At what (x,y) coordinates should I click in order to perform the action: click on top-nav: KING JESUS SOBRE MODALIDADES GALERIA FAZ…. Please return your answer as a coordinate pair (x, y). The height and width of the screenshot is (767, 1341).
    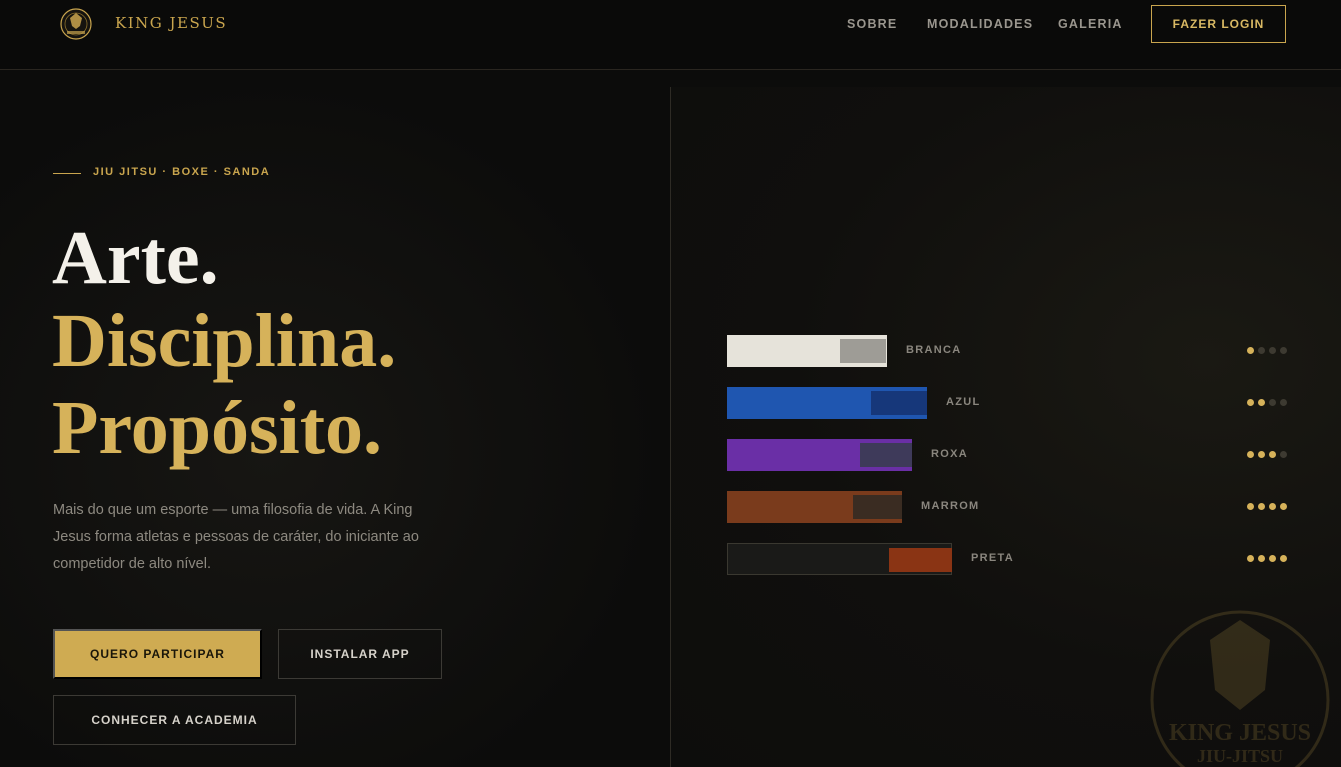
    Looking at the image, I should click on (670, 35).